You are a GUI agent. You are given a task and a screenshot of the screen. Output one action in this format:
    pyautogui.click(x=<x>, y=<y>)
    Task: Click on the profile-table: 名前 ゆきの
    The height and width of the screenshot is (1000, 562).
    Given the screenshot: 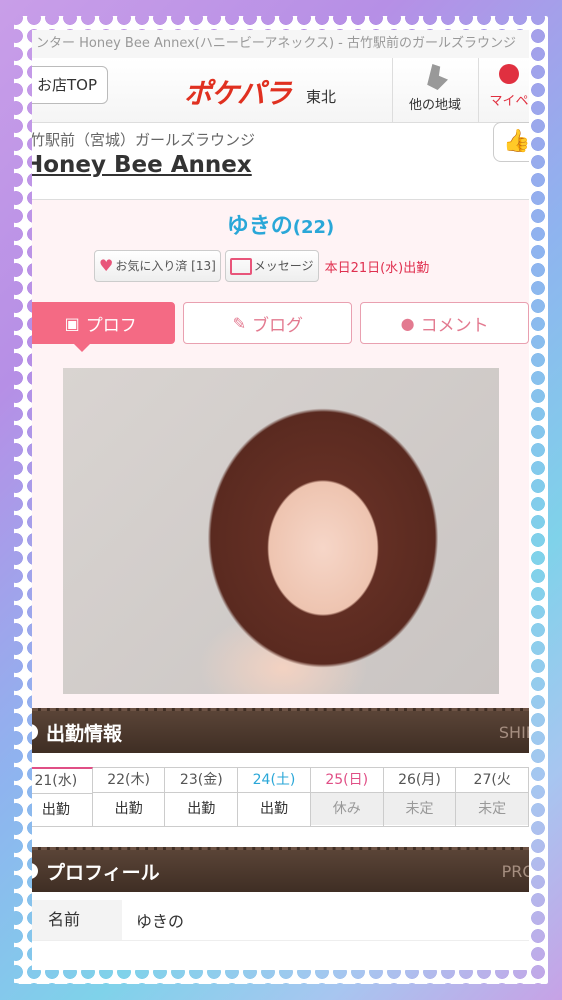 What is the action you would take?
    pyautogui.click(x=280, y=920)
    